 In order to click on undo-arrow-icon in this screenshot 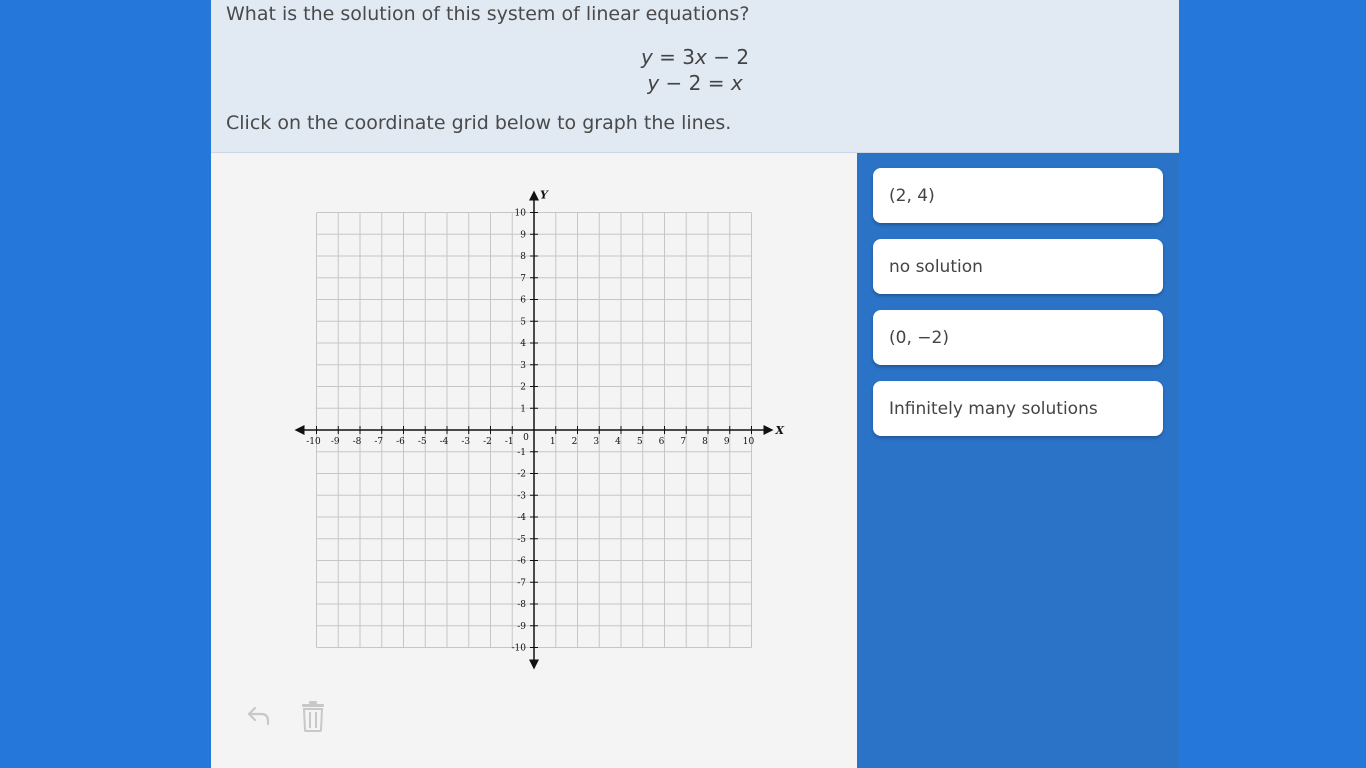, I will do `click(258, 716)`.